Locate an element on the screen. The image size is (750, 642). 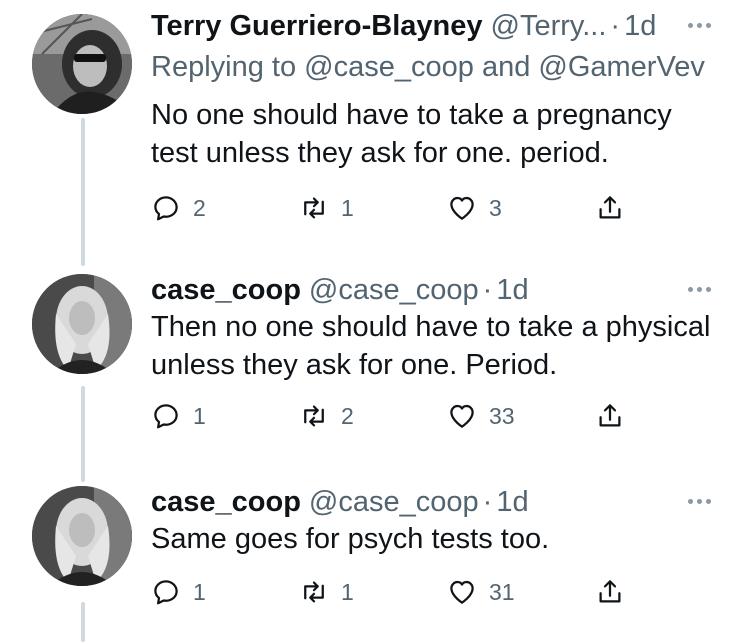
tweet-actions: 2 1 3 is located at coordinates (396, 208).